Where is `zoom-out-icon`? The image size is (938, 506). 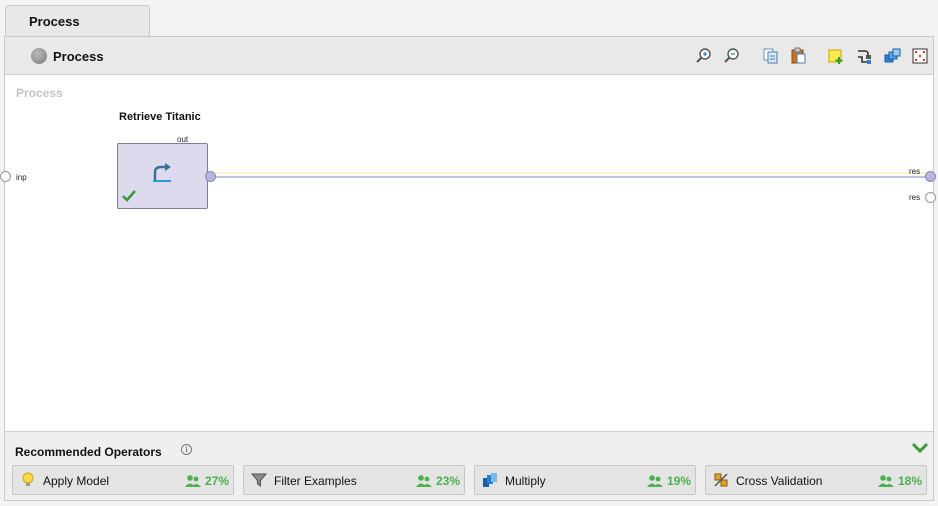
zoom-out-icon is located at coordinates (732, 56).